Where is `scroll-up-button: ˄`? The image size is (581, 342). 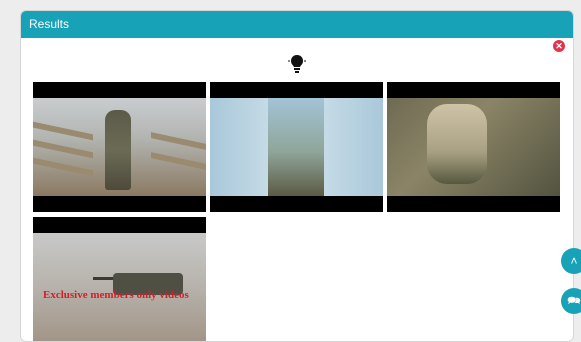 scroll-up-button: ˄ is located at coordinates (571, 261).